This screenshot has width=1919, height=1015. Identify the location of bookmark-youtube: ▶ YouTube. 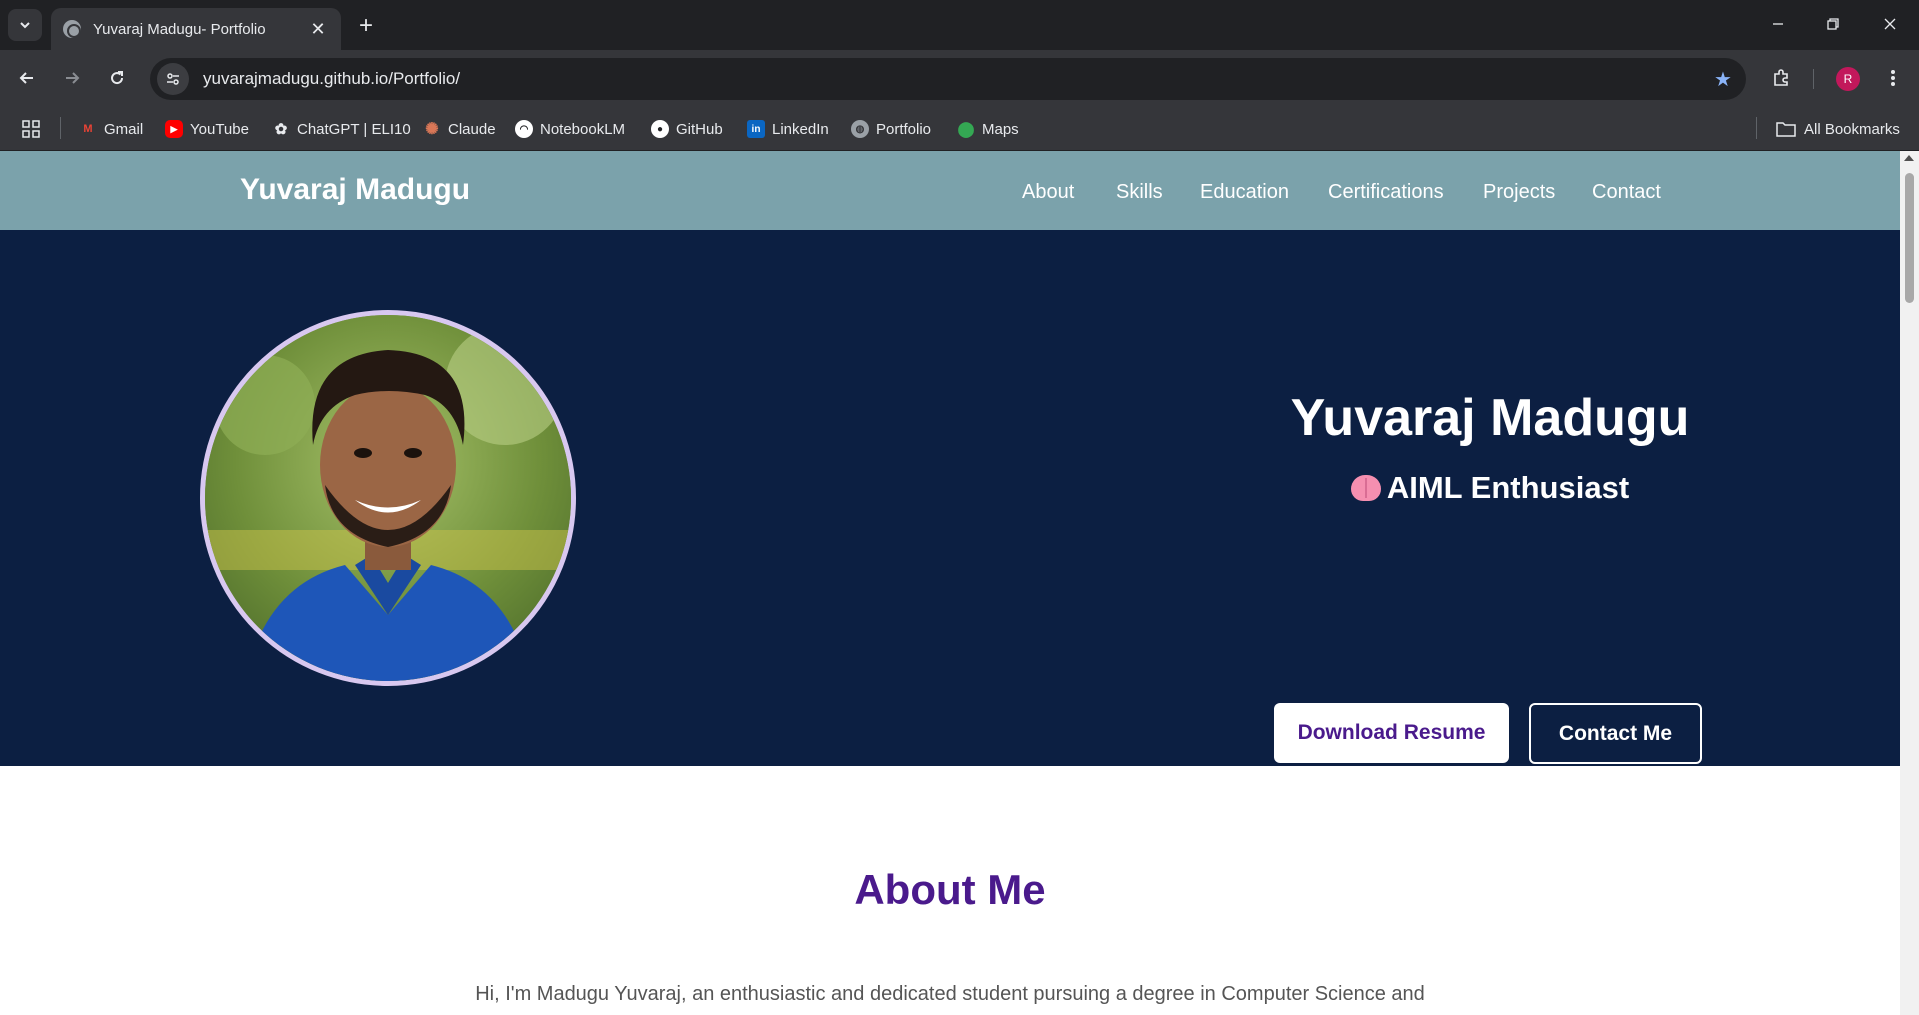
(207, 129).